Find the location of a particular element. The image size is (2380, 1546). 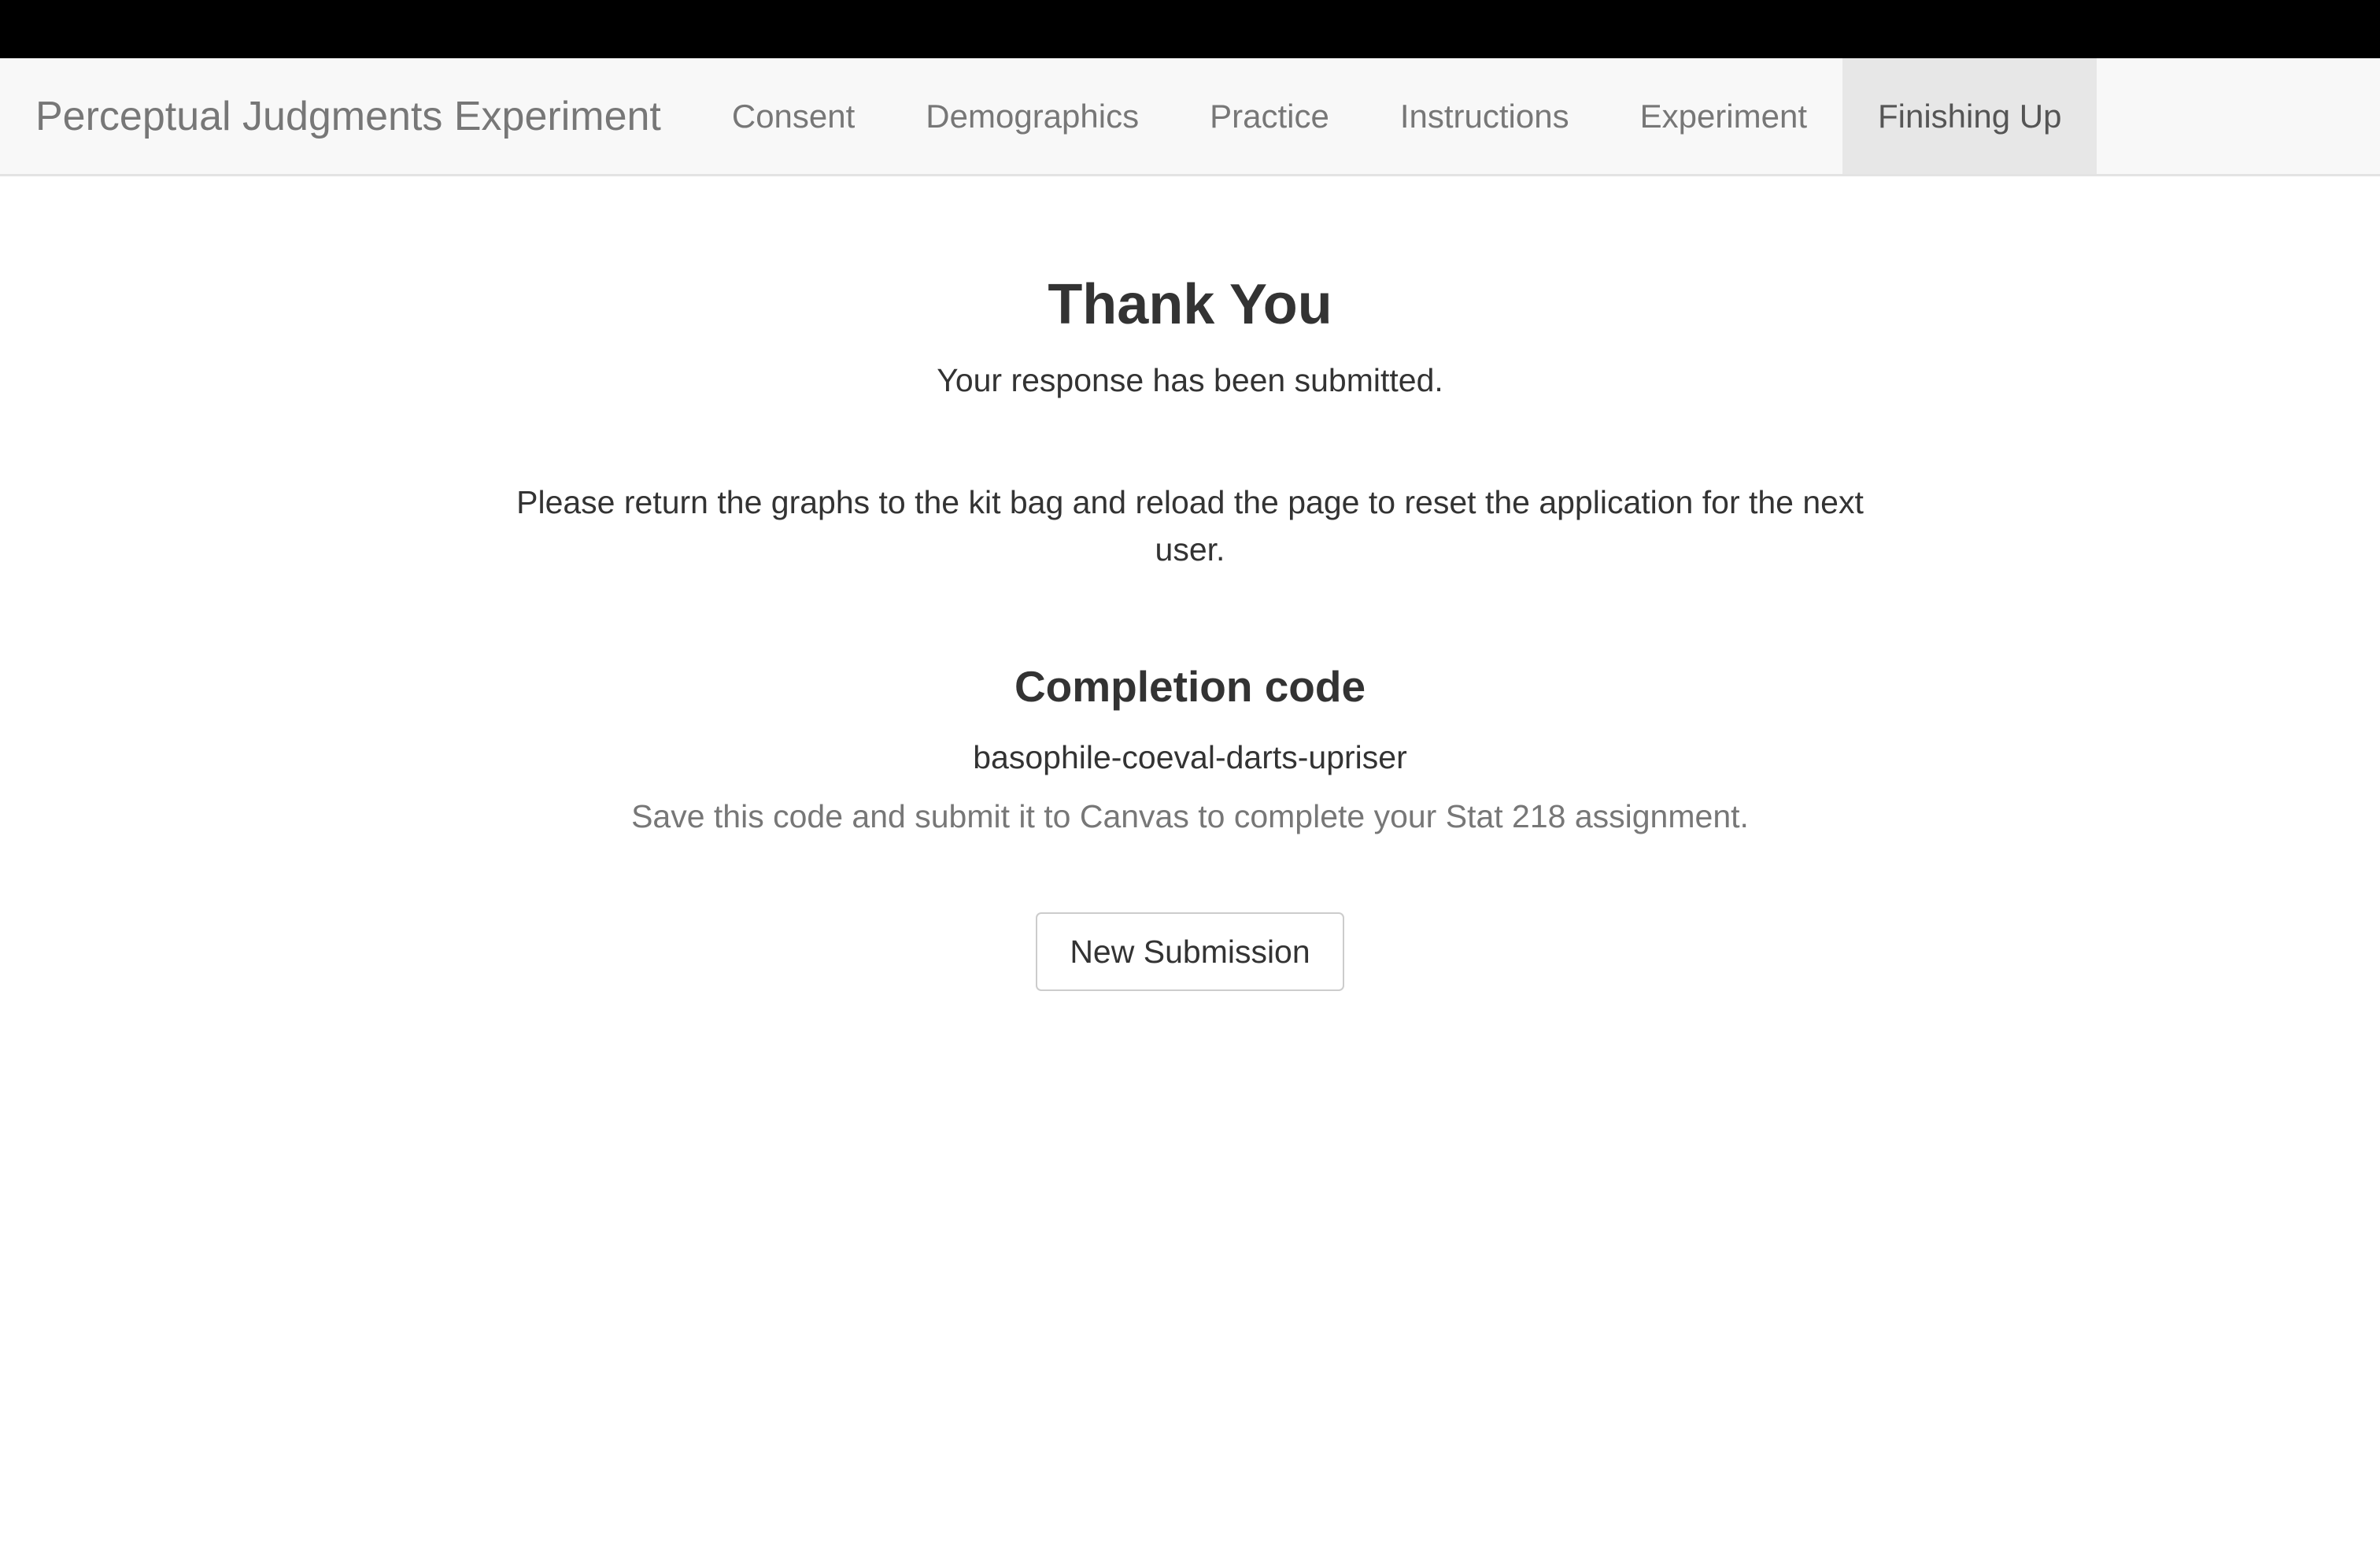

tab-demographics: Demographics is located at coordinates (1032, 116).